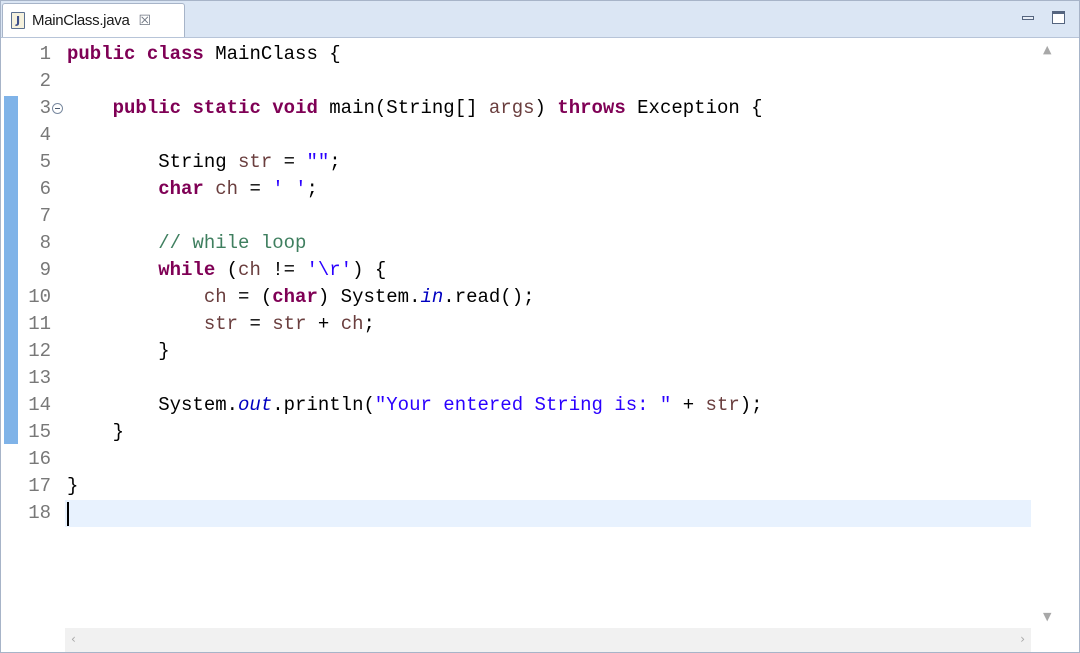 The width and height of the screenshot is (1080, 653). I want to click on close-icon: ☒, so click(145, 21).